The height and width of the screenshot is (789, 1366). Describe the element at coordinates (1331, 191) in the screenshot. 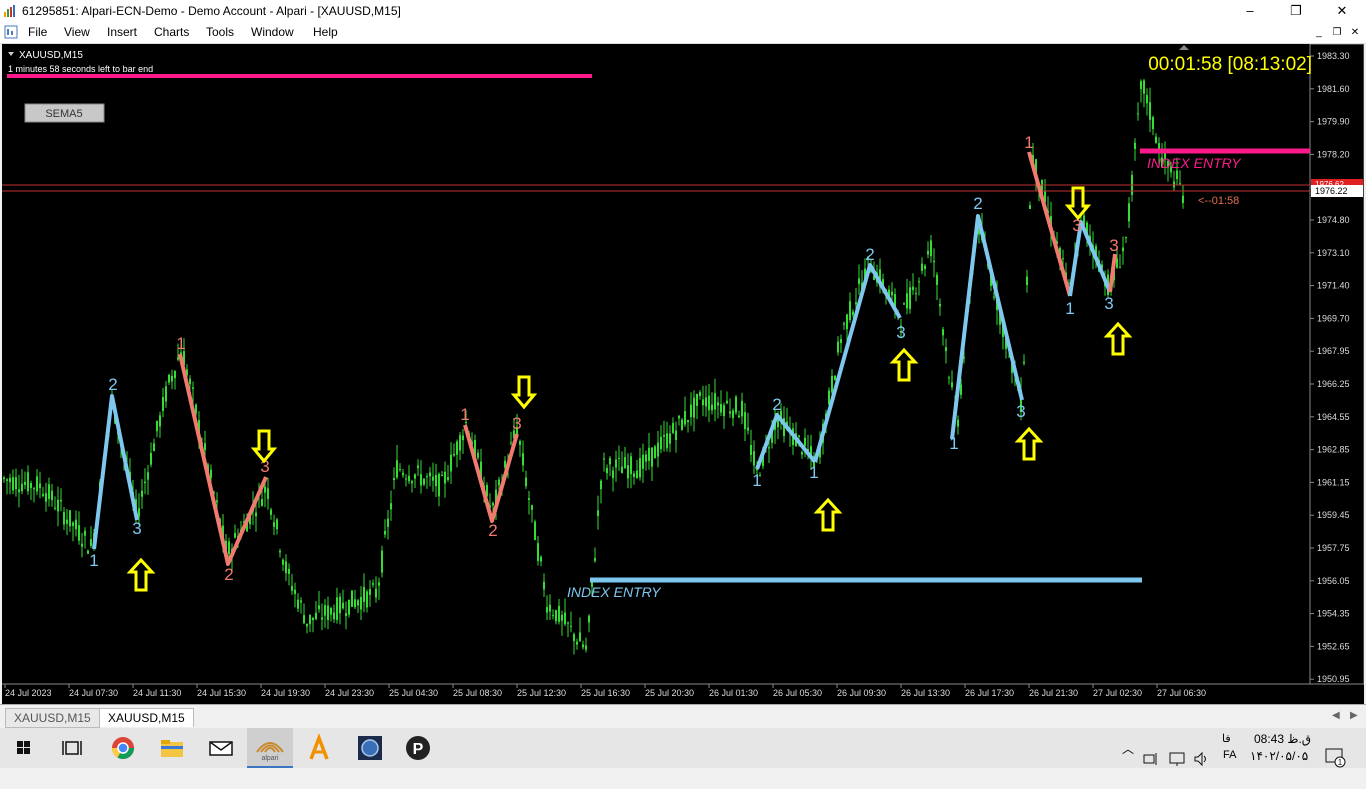

I see `bid-price-tag-text: 1976.22` at that location.